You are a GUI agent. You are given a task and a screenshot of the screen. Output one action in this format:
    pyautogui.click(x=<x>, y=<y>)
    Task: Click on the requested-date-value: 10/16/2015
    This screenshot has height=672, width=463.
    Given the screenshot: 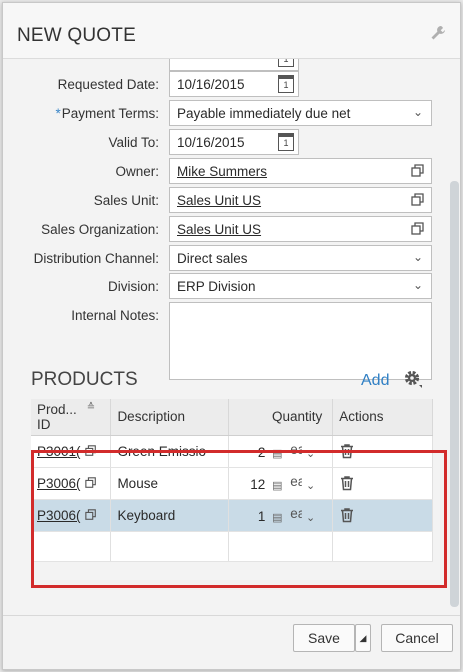 What is the action you would take?
    pyautogui.click(x=211, y=84)
    